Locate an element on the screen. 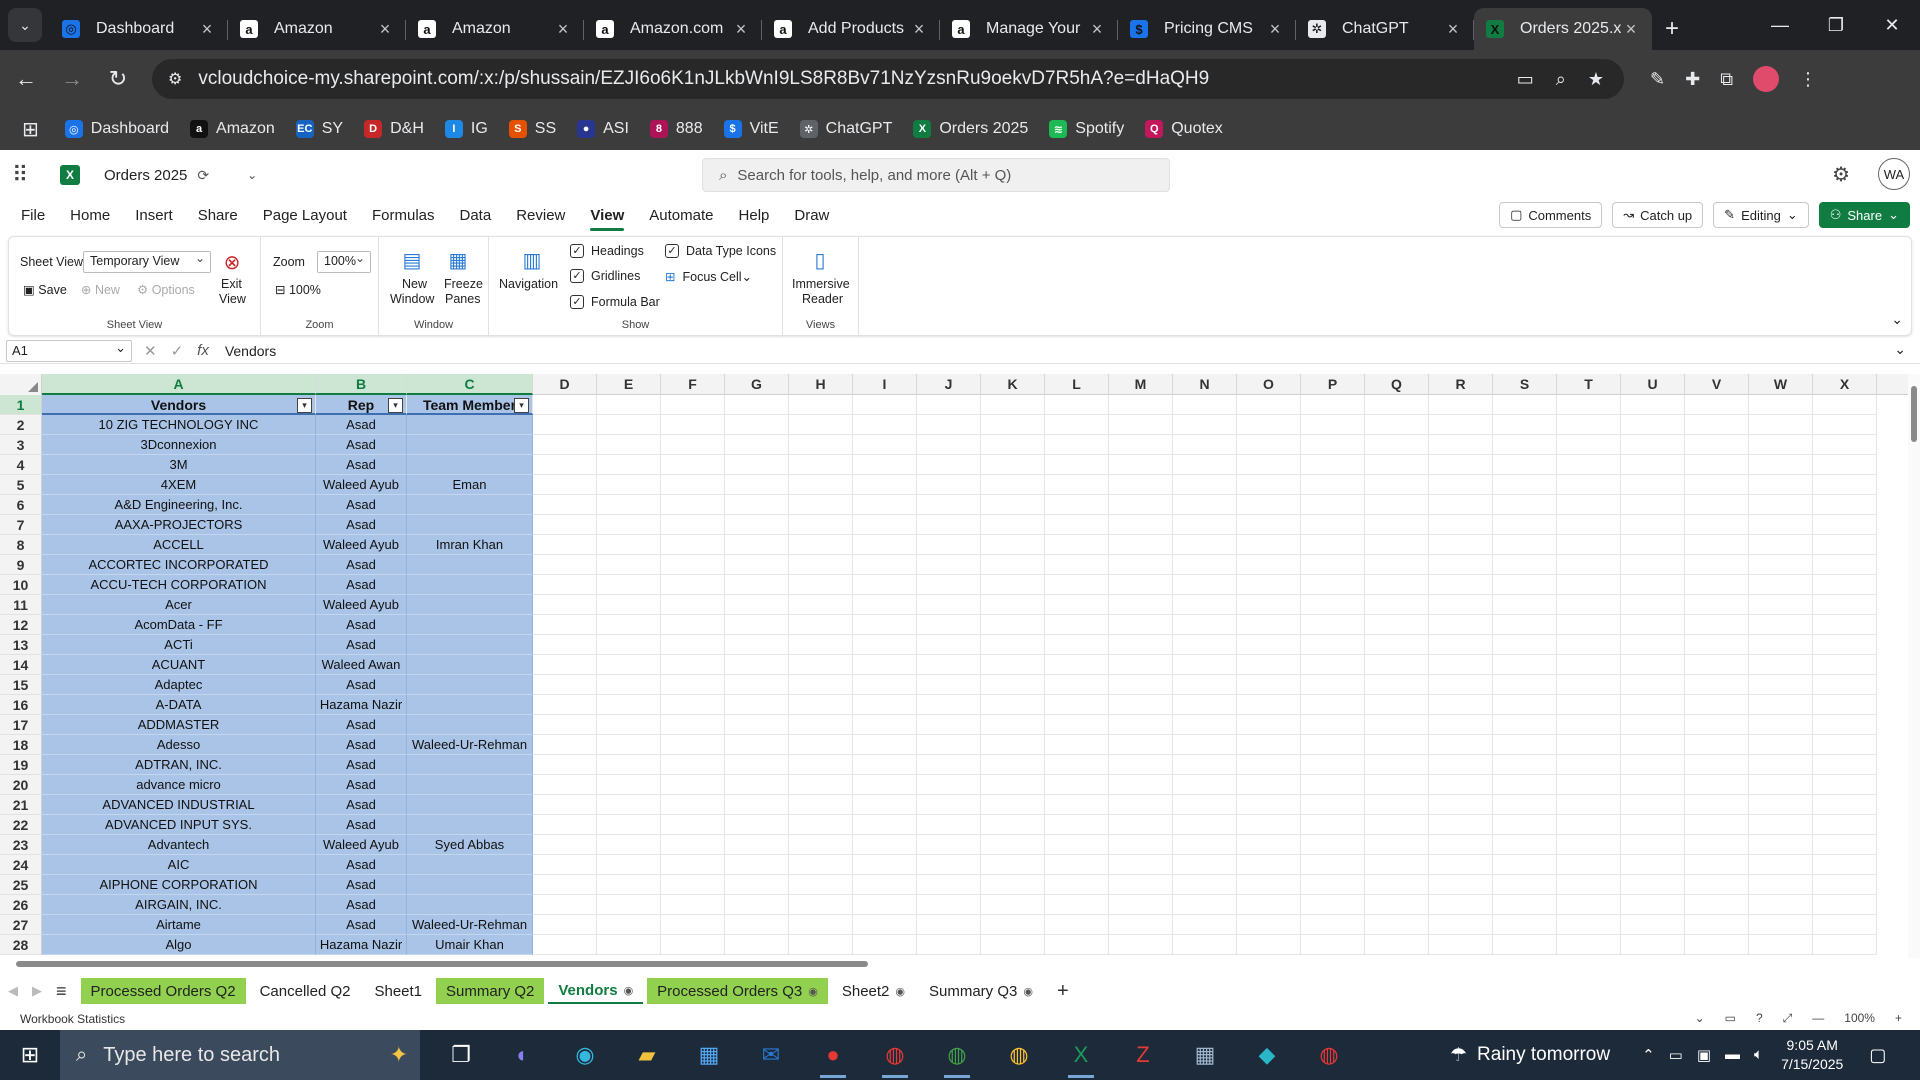  bookmark-item: EC SY is located at coordinates (319, 129).